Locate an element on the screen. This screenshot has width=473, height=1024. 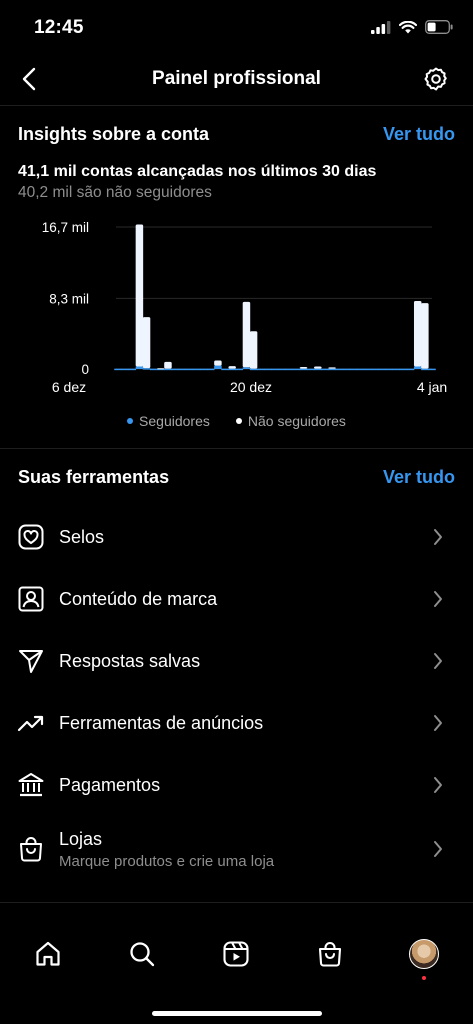
insights-subsummary: 40,2 mil são não seguidores is located at coordinates (115, 192).